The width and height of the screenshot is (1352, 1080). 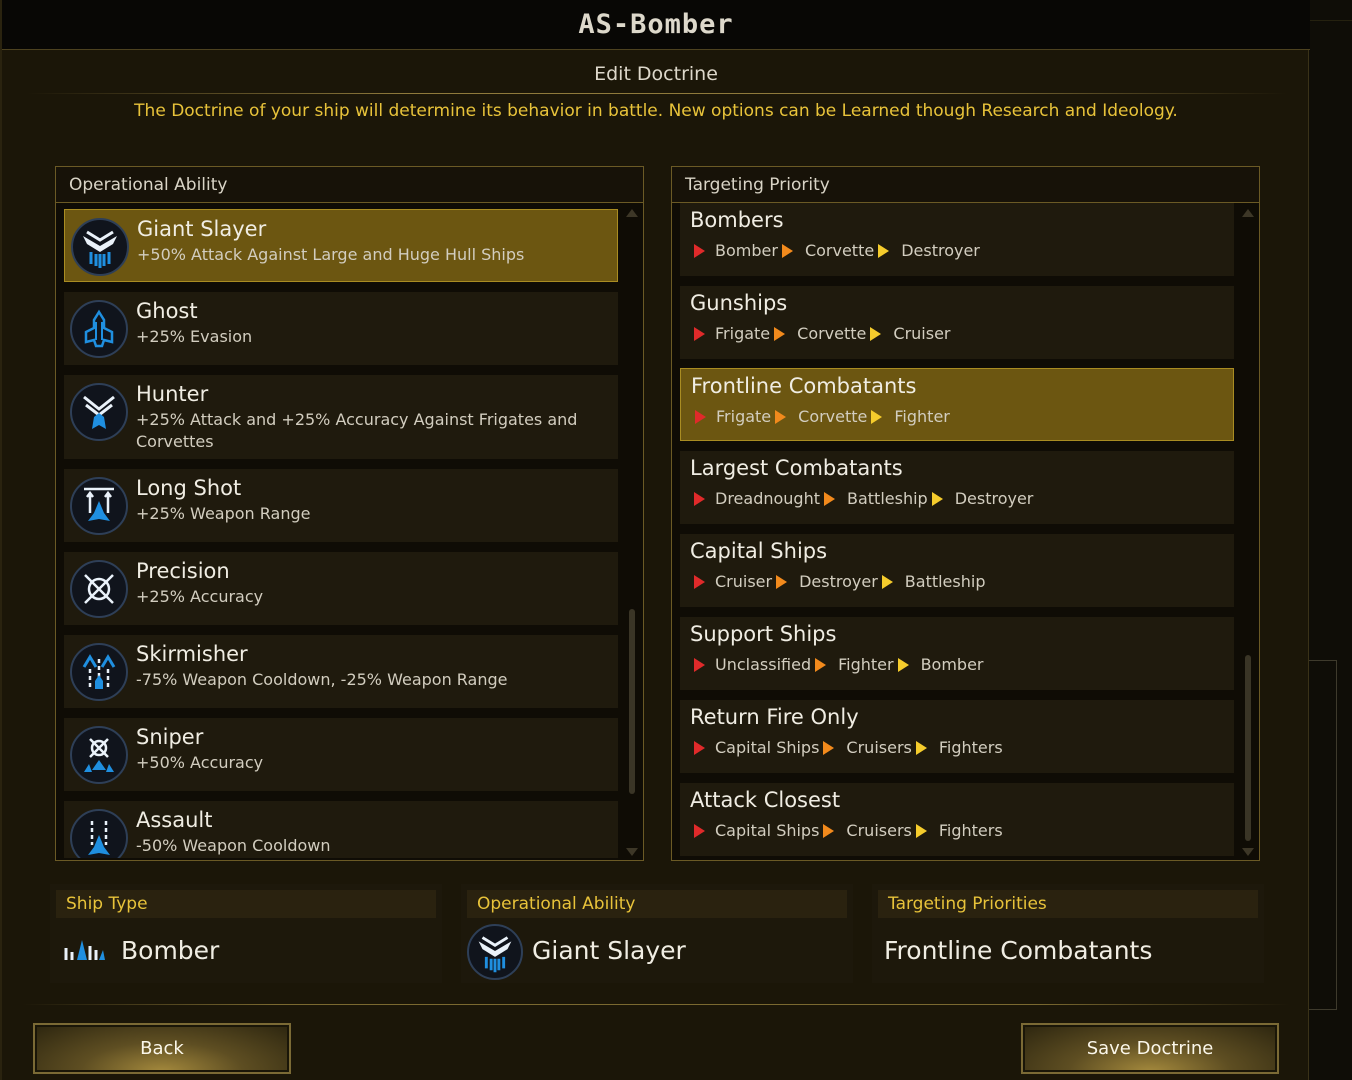 I want to click on priority-3-target: Fighter, so click(x=922, y=416).